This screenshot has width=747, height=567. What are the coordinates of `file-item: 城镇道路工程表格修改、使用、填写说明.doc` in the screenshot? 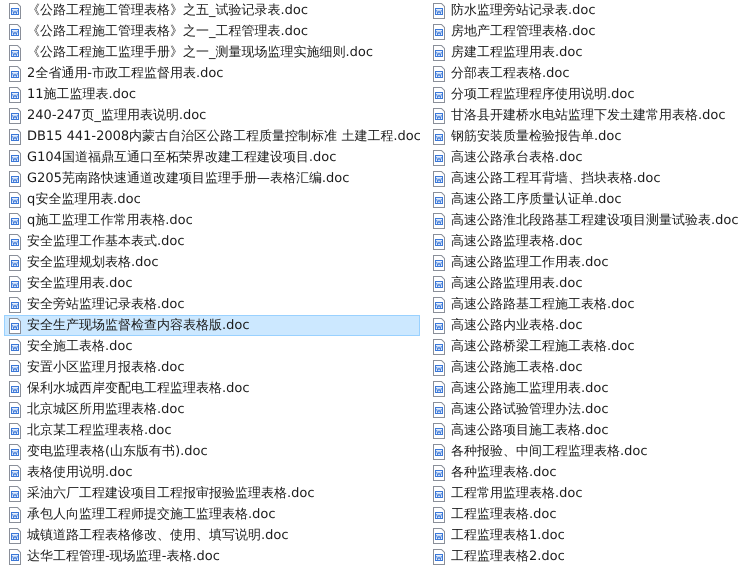 It's located at (212, 535).